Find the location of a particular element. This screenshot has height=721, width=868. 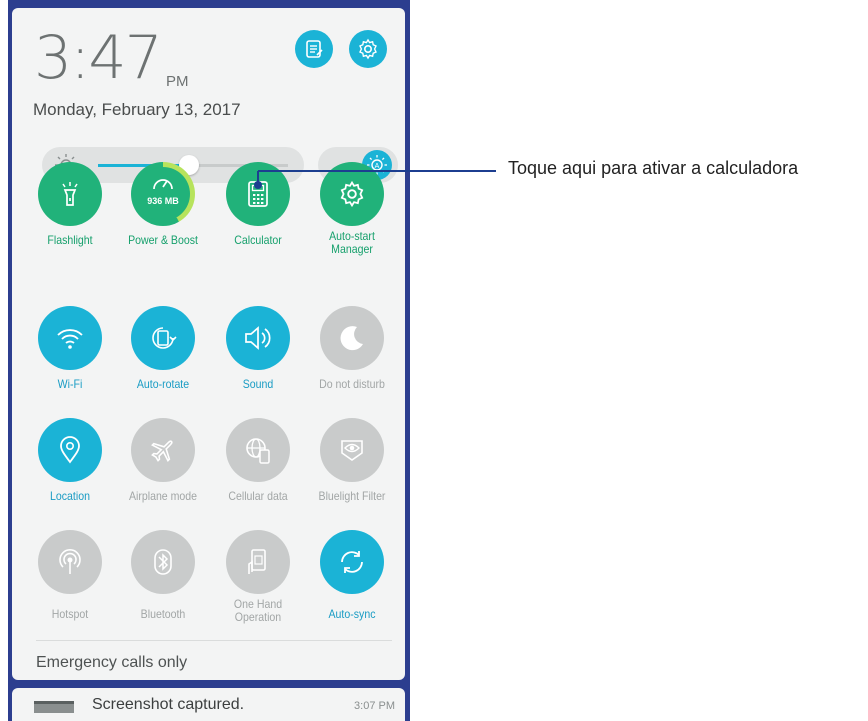

emergency-calls-text: Emergency calls only is located at coordinates (112, 662).